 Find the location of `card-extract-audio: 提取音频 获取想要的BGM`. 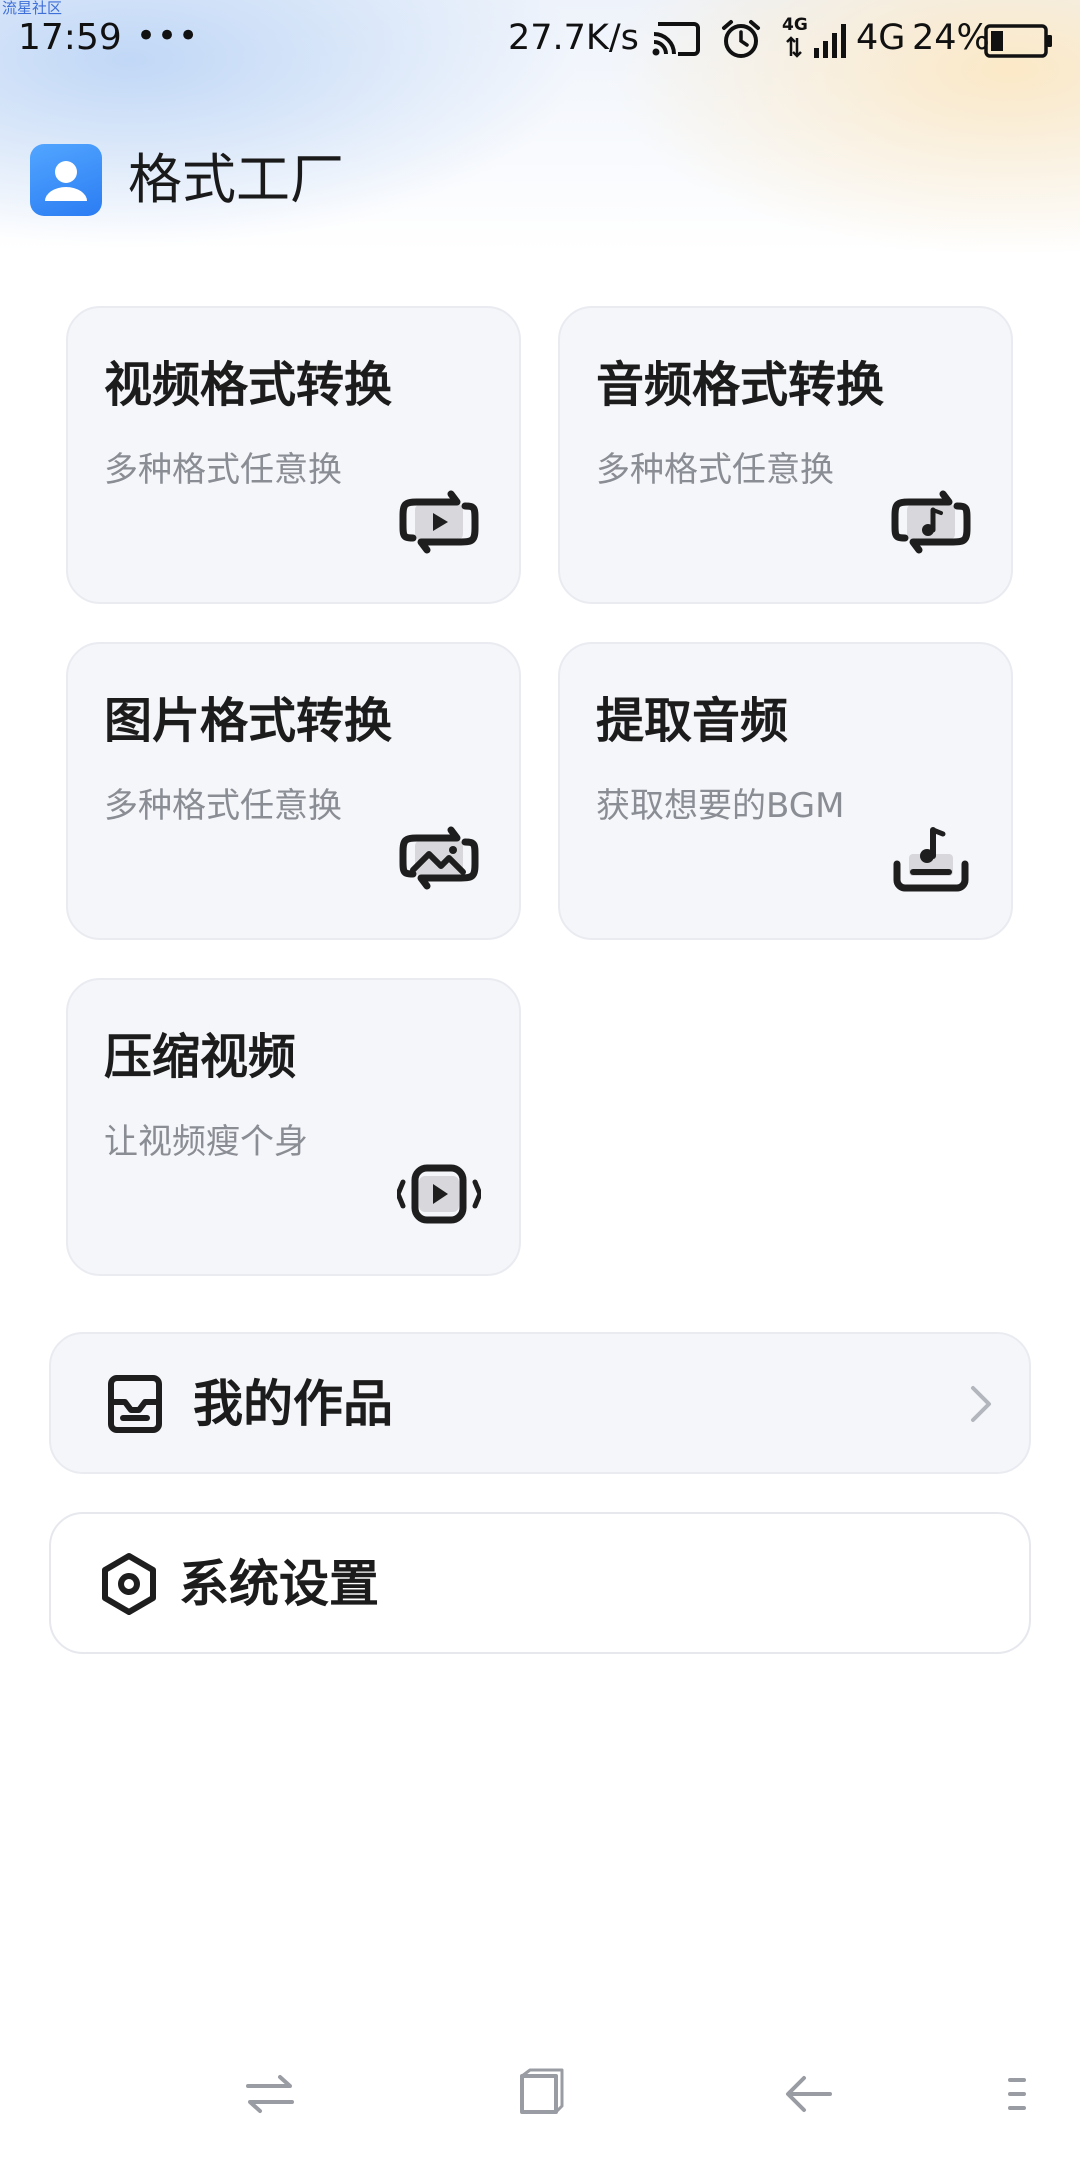

card-extract-audio: 提取音频 获取想要的BGM is located at coordinates (785, 791).